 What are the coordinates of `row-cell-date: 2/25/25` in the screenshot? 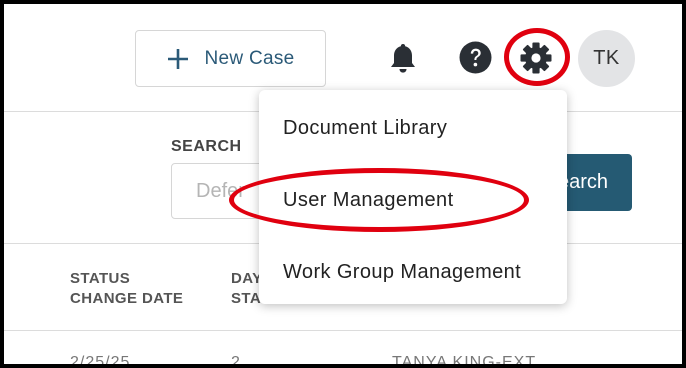 It's located at (100, 359).